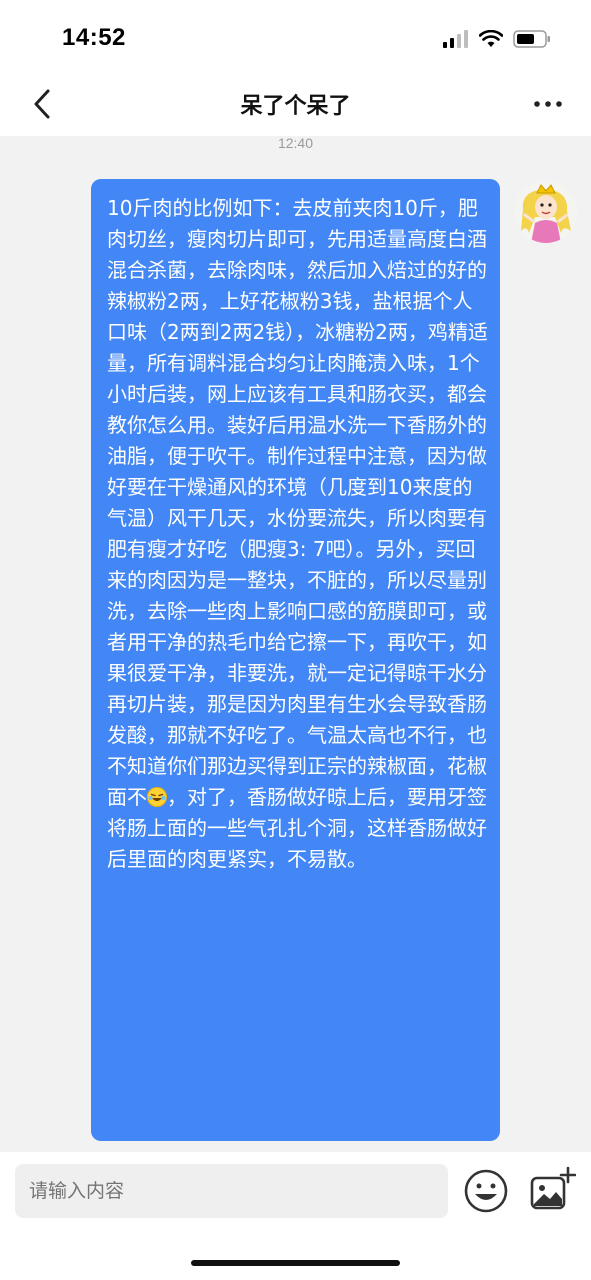  I want to click on cartoon-princess-avatar-icon, so click(546, 212).